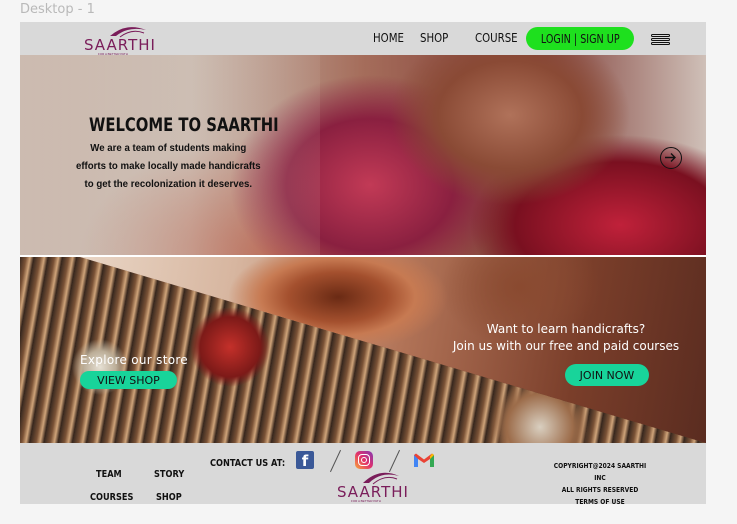 The width and height of the screenshot is (737, 524). Describe the element at coordinates (600, 472) in the screenshot. I see `copyright-text: COPYRIGHT@2024 SAARTHI INC` at that location.